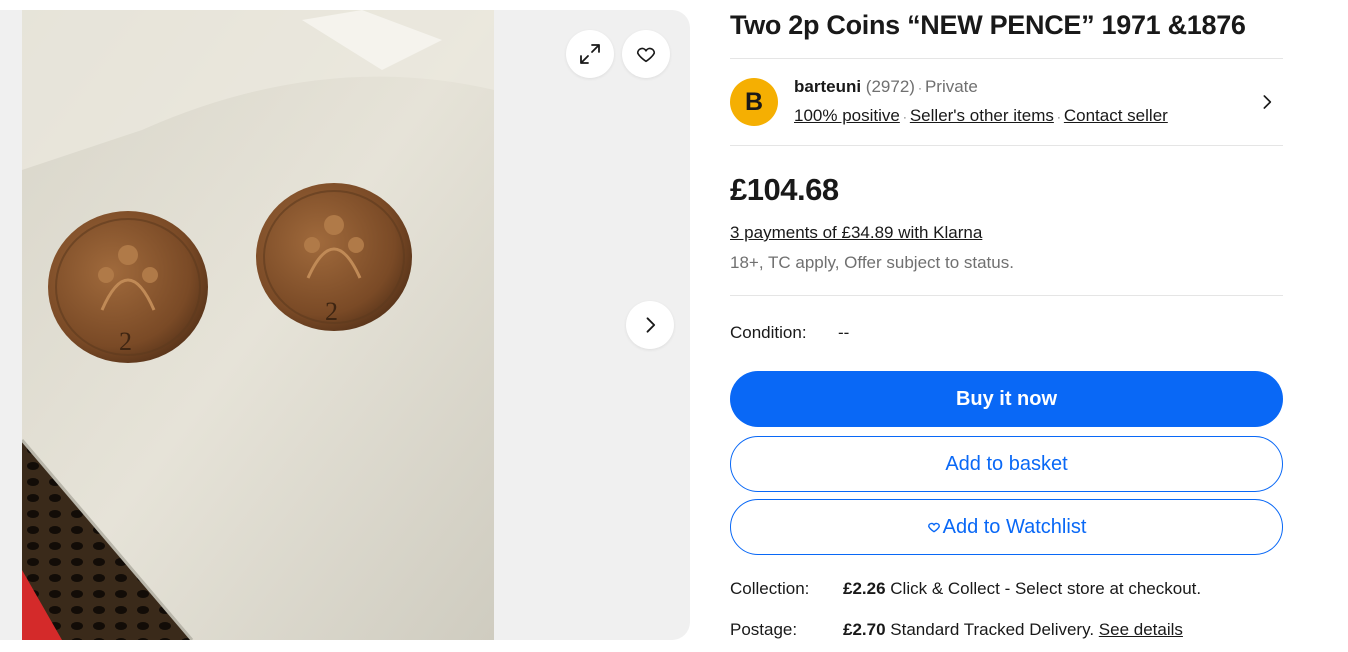  What do you see at coordinates (847, 115) in the screenshot?
I see `seller-feedback-link: 100% positive` at bounding box center [847, 115].